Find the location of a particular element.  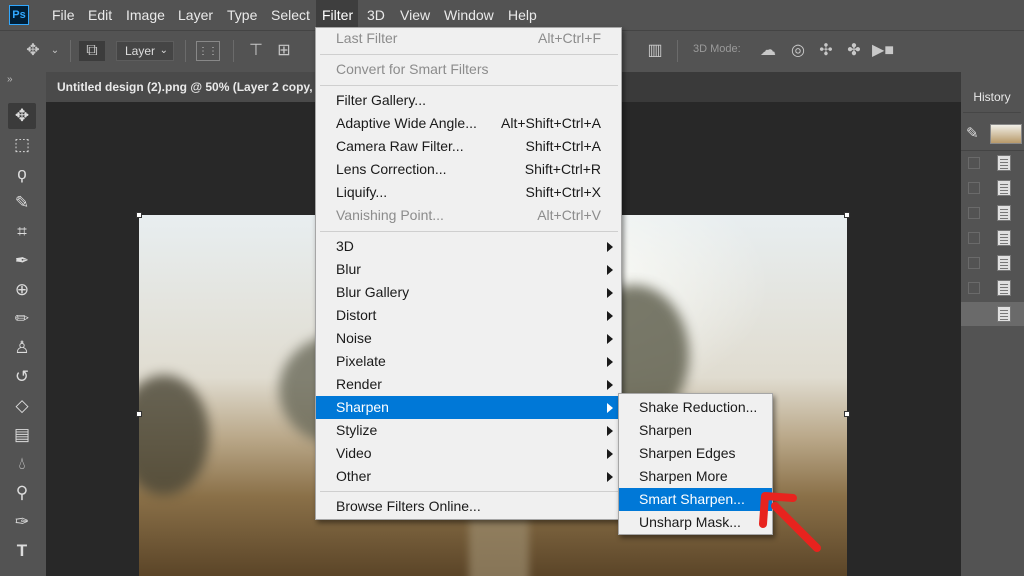

menu-select: Select is located at coordinates (290, 15).